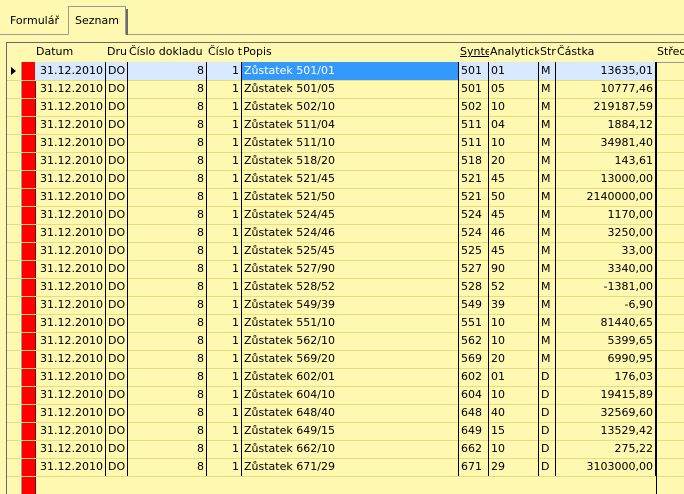  Describe the element at coordinates (474, 215) in the screenshot. I see `cell-synte: 524` at that location.